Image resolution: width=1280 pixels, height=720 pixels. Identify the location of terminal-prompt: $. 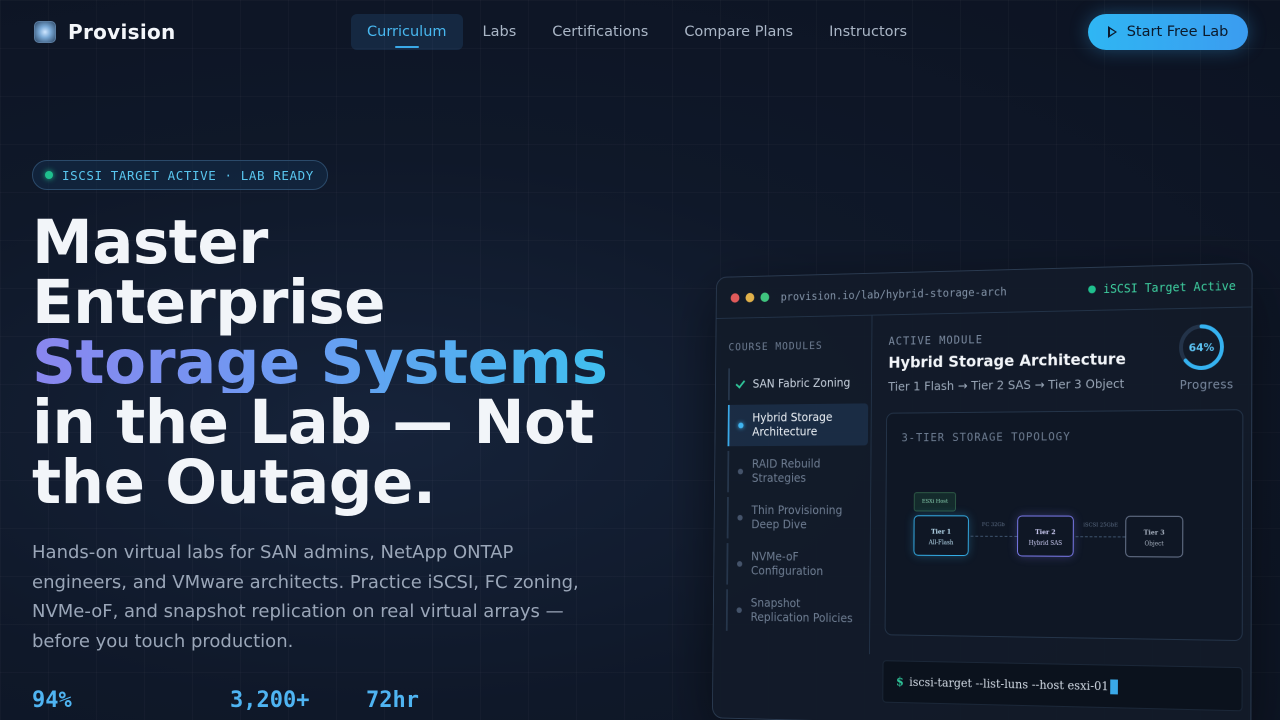
(900, 681).